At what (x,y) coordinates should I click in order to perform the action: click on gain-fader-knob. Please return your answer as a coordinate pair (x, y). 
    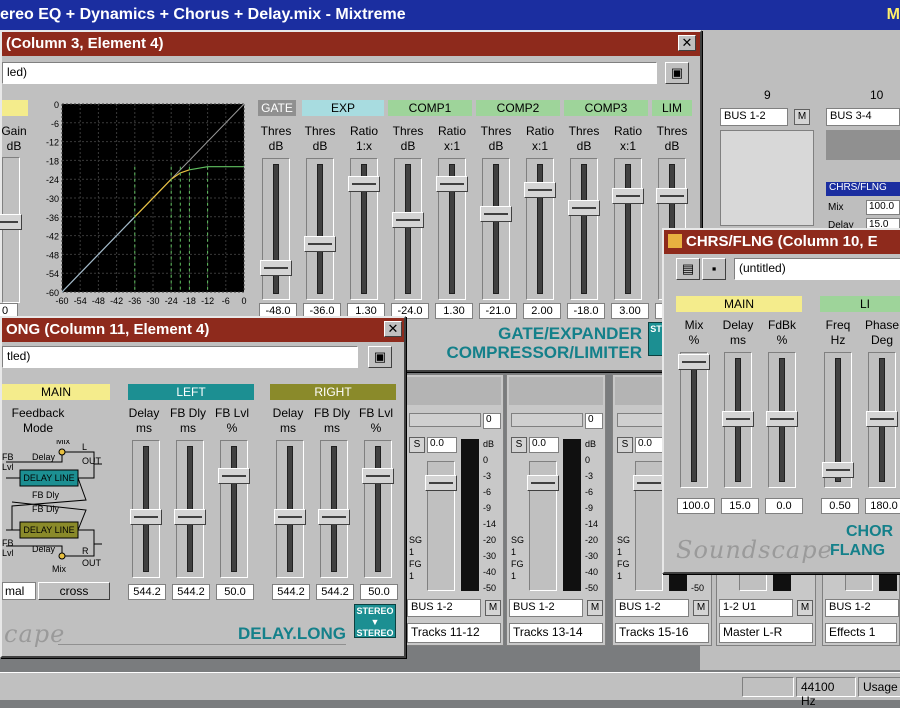
    Looking at the image, I should click on (11, 222).